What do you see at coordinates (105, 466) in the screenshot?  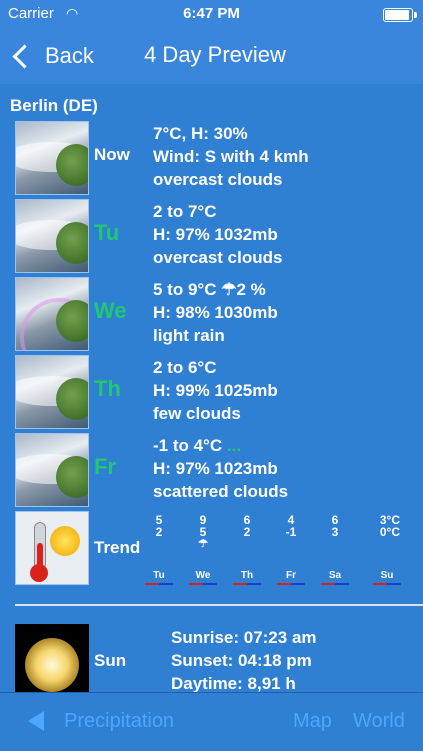 I see `day-label: Fr` at bounding box center [105, 466].